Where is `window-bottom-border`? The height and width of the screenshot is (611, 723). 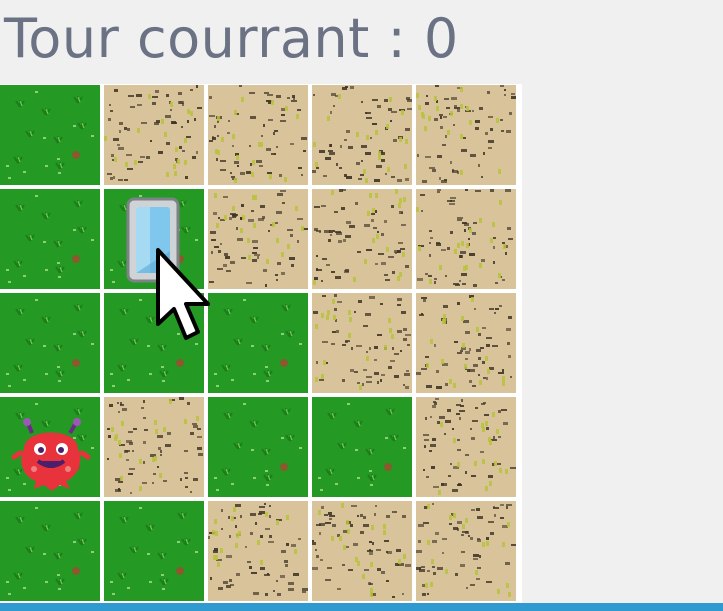
window-bottom-border is located at coordinates (361, 607).